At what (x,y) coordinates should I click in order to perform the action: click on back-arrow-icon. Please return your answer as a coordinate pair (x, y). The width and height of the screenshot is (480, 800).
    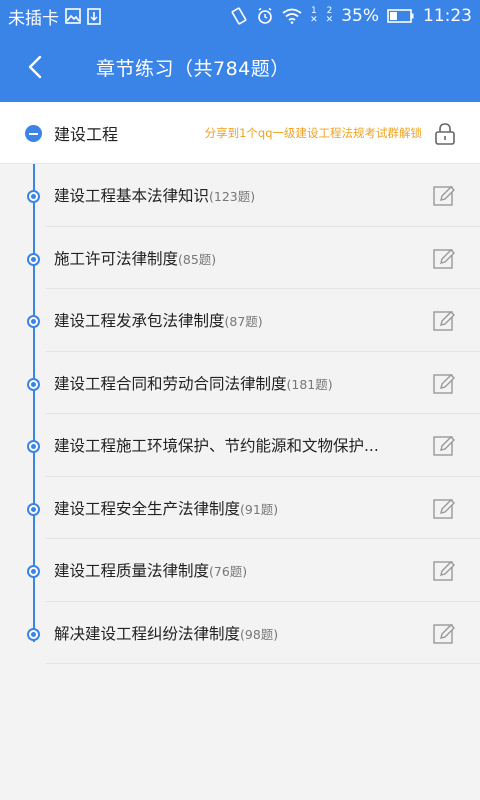
    Looking at the image, I should click on (35, 67).